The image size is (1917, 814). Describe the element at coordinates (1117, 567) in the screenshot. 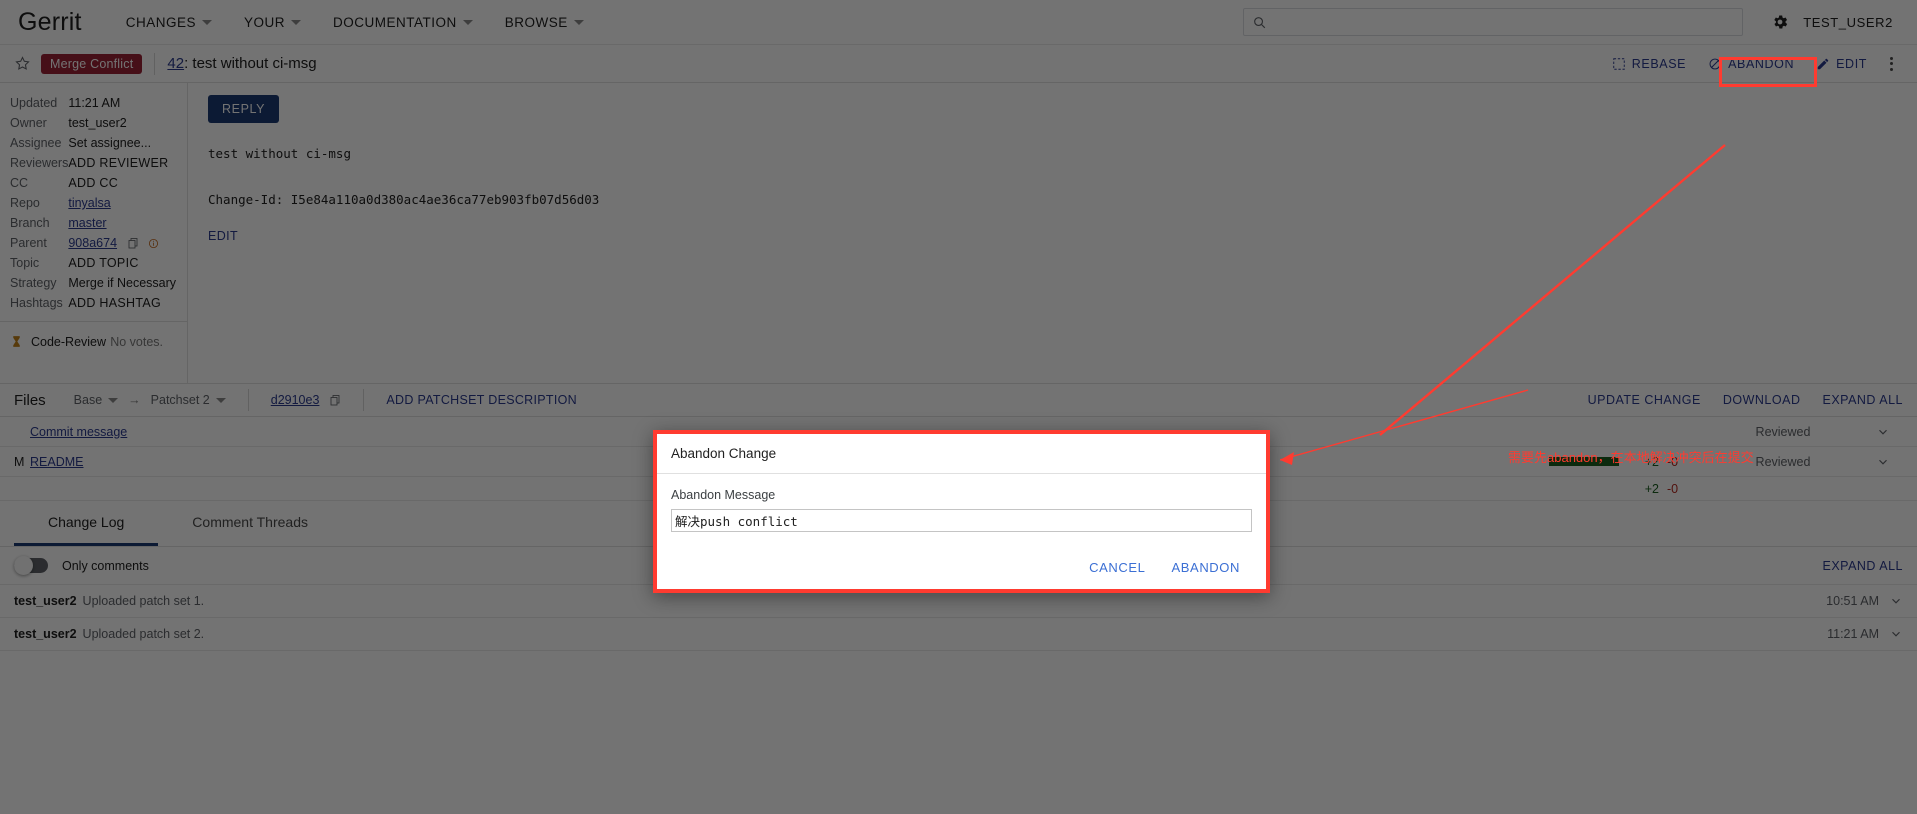

I see `cancel-button: CANCEL` at that location.